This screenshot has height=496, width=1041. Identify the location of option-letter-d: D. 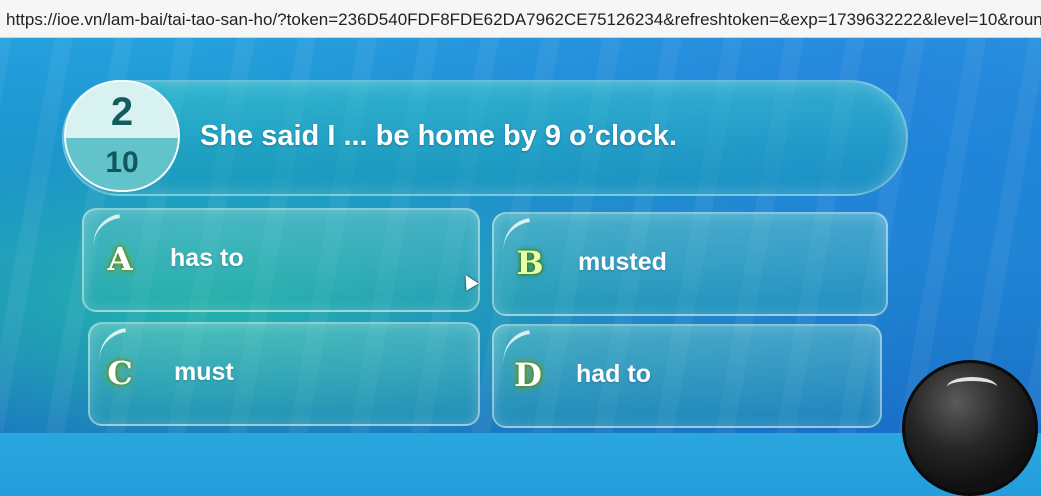
(528, 375).